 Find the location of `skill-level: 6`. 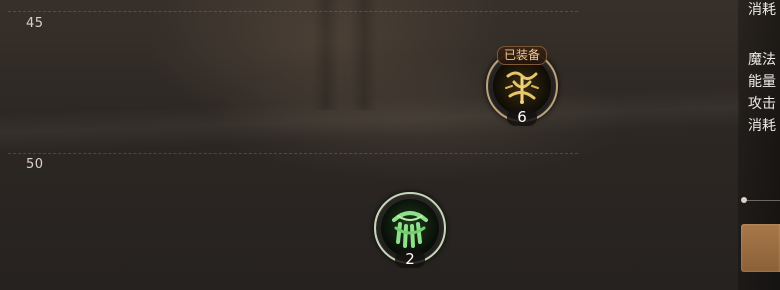

skill-level: 6 is located at coordinates (522, 117).